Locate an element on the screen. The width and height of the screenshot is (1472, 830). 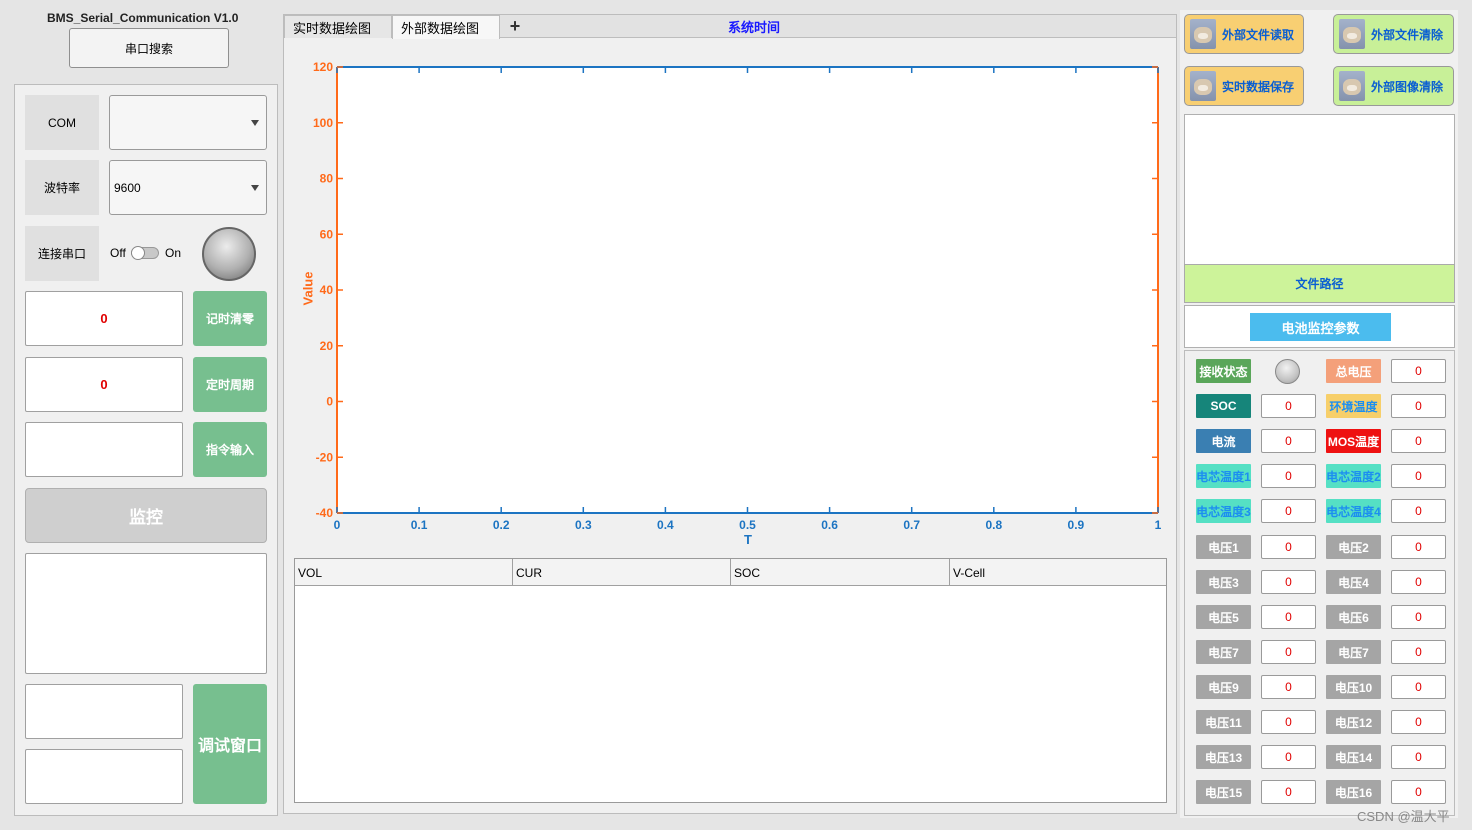
port-search-button: 串口搜索 is located at coordinates (149, 48).